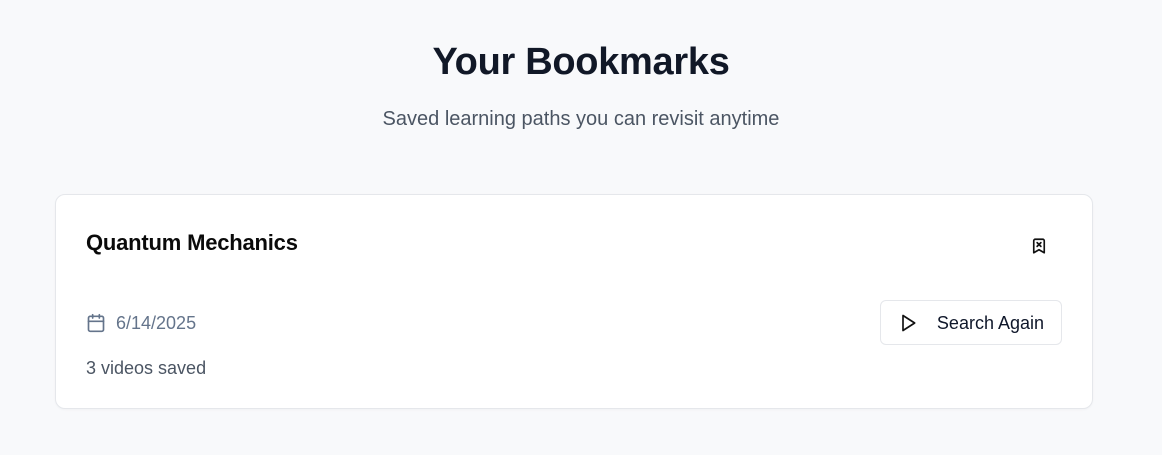  Describe the element at coordinates (146, 368) in the screenshot. I see `videos-saved-count: 3 videos saved` at that location.